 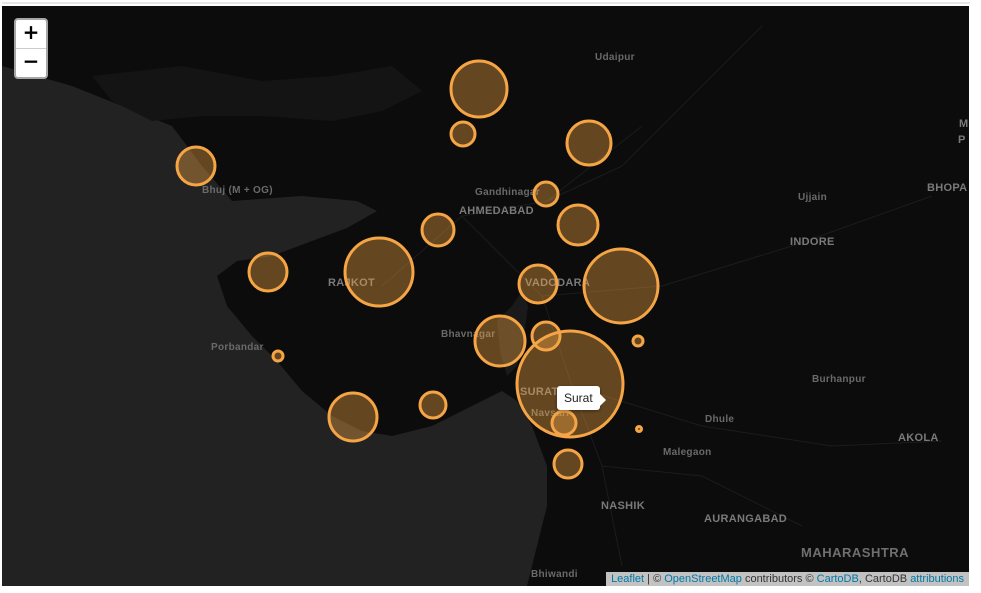 I want to click on place-label-maharashtra: MAHARASHTRA, so click(x=855, y=552).